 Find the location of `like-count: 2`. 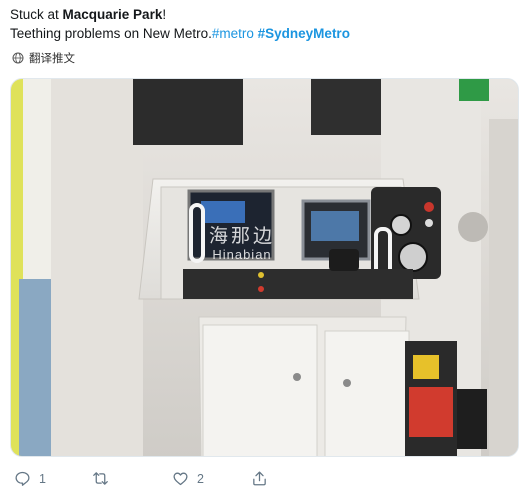

like-count: 2 is located at coordinates (200, 478).